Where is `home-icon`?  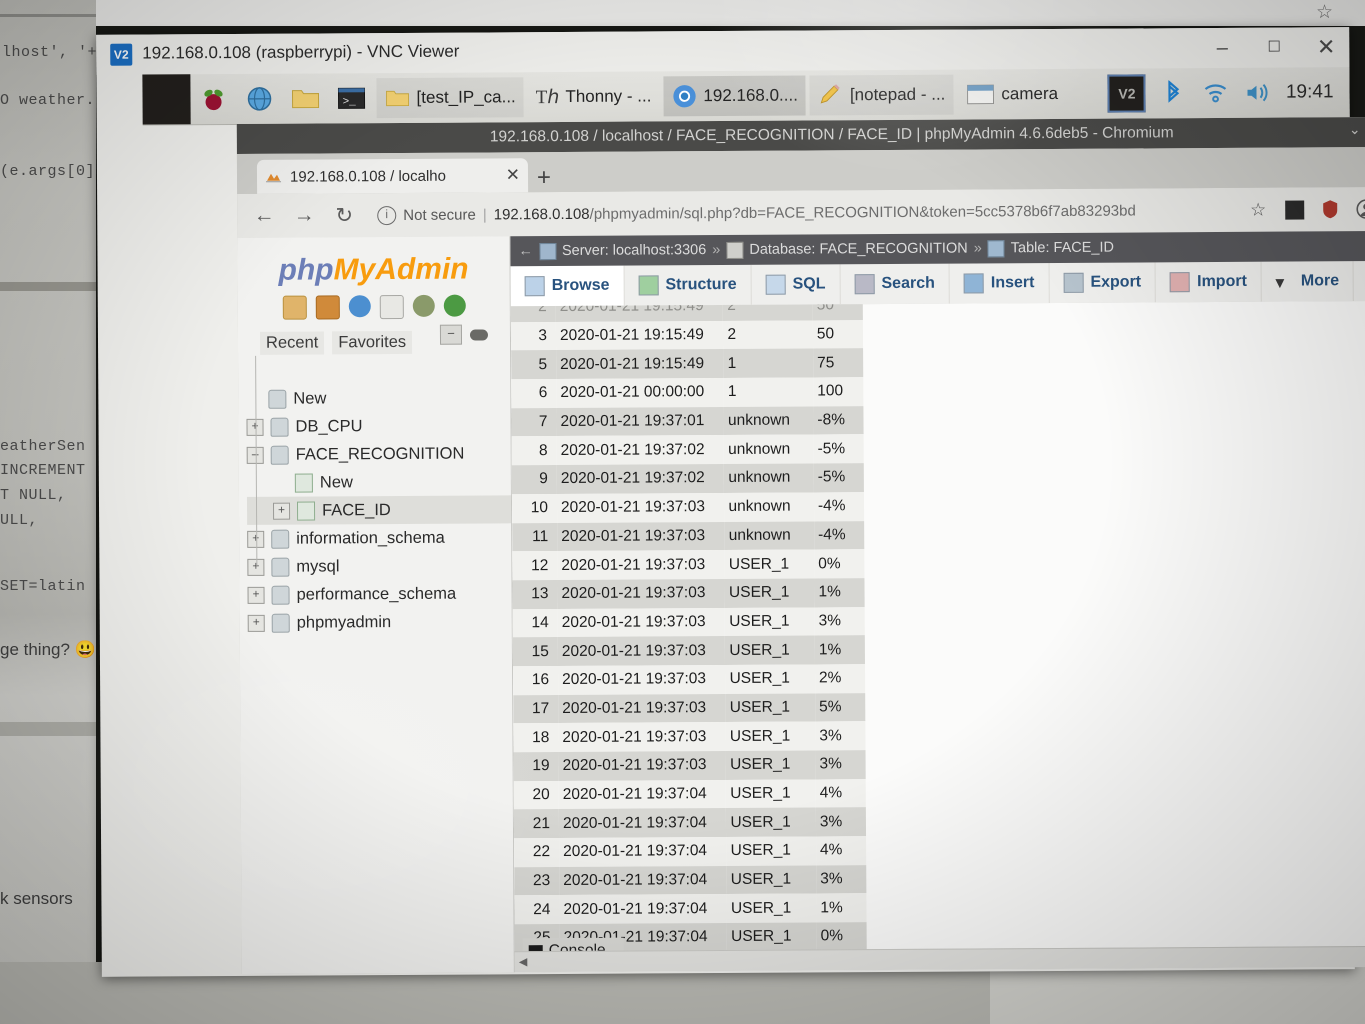
home-icon is located at coordinates (294, 307).